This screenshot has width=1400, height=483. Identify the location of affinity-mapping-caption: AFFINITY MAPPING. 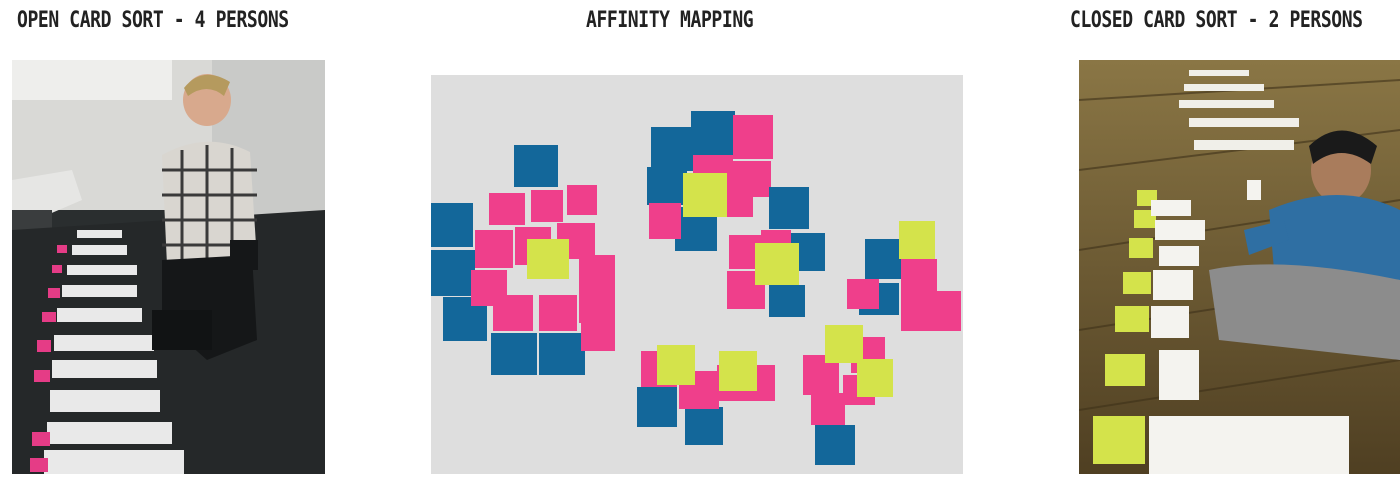
(670, 20).